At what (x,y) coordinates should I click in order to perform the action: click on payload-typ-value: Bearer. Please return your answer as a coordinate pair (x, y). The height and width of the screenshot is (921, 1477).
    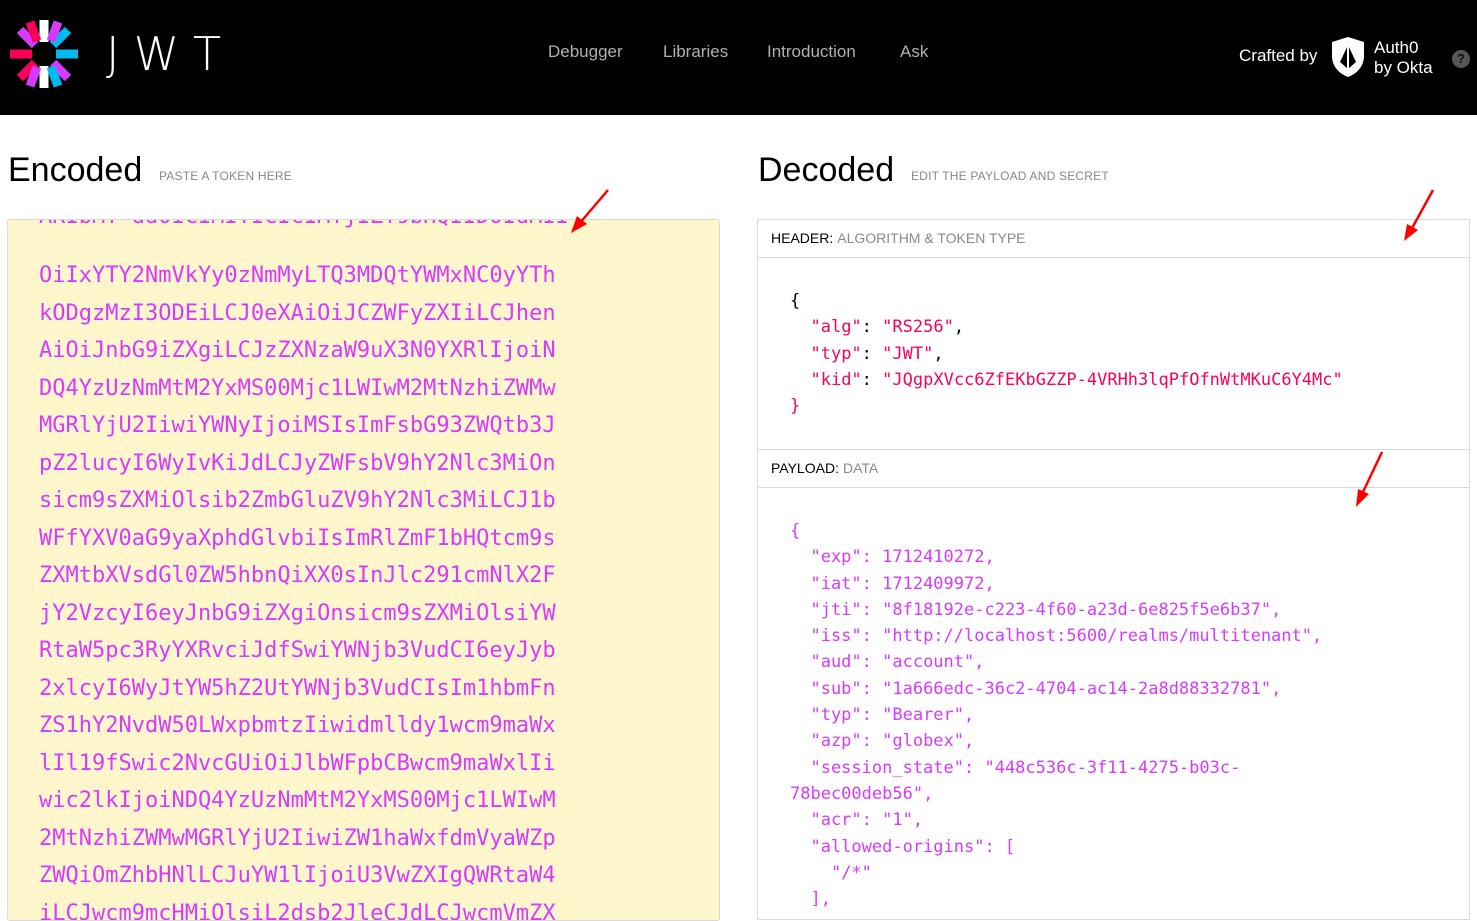
    Looking at the image, I should click on (922, 715).